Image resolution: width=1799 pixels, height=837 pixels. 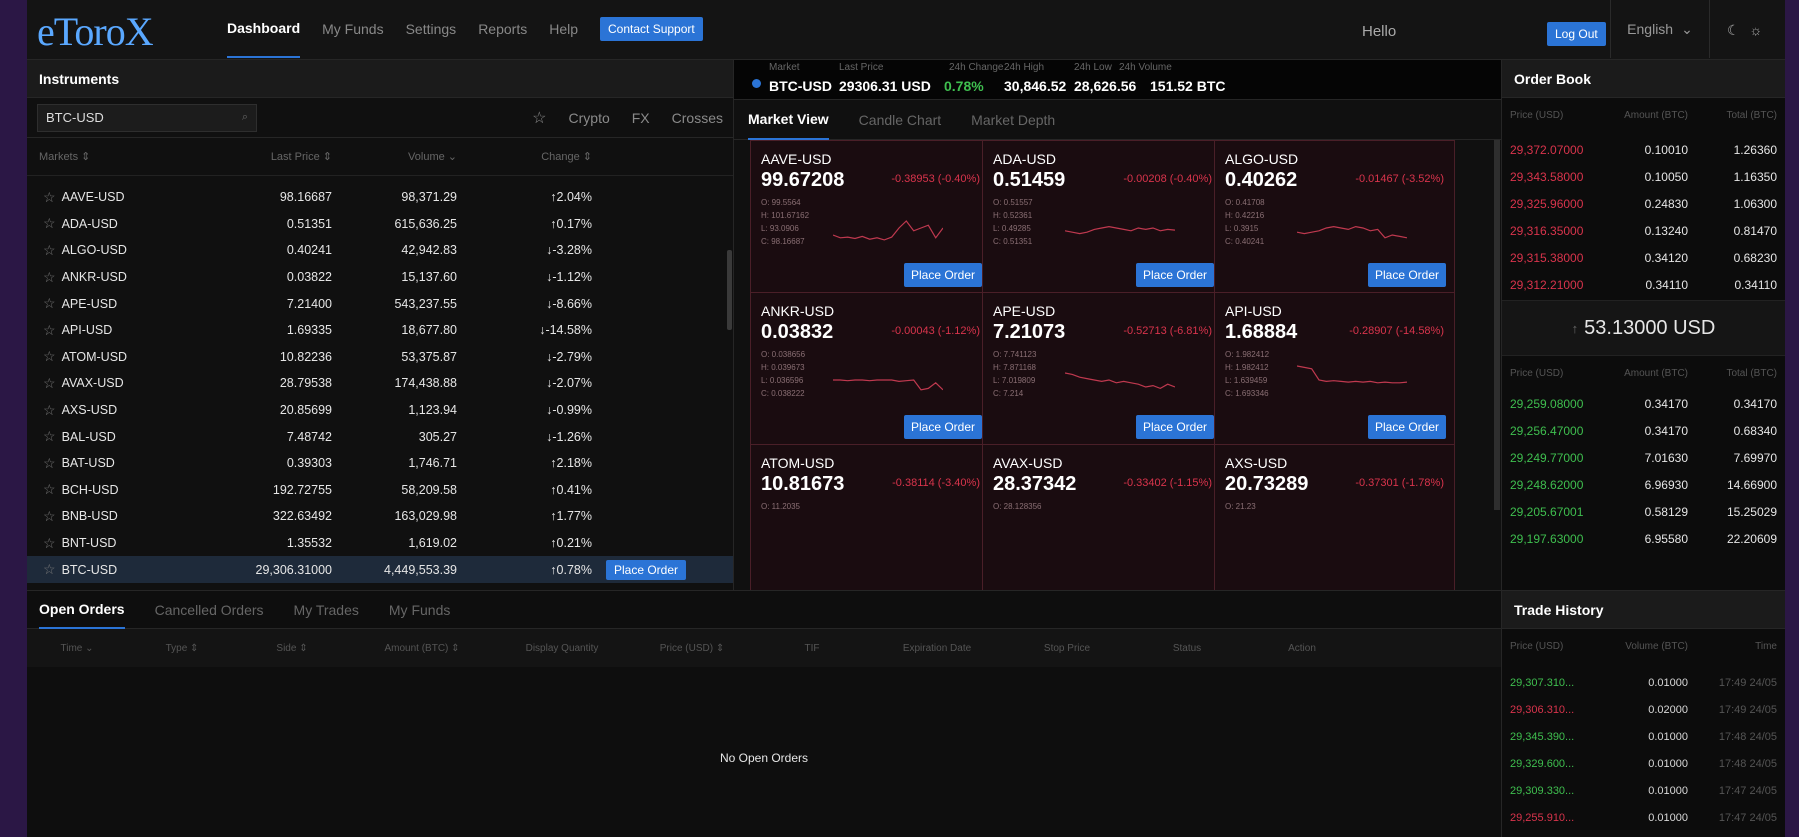 What do you see at coordinates (1643, 257) in the screenshot?
I see `order-book-row: 29,315.38000 0.34120 0.68230` at bounding box center [1643, 257].